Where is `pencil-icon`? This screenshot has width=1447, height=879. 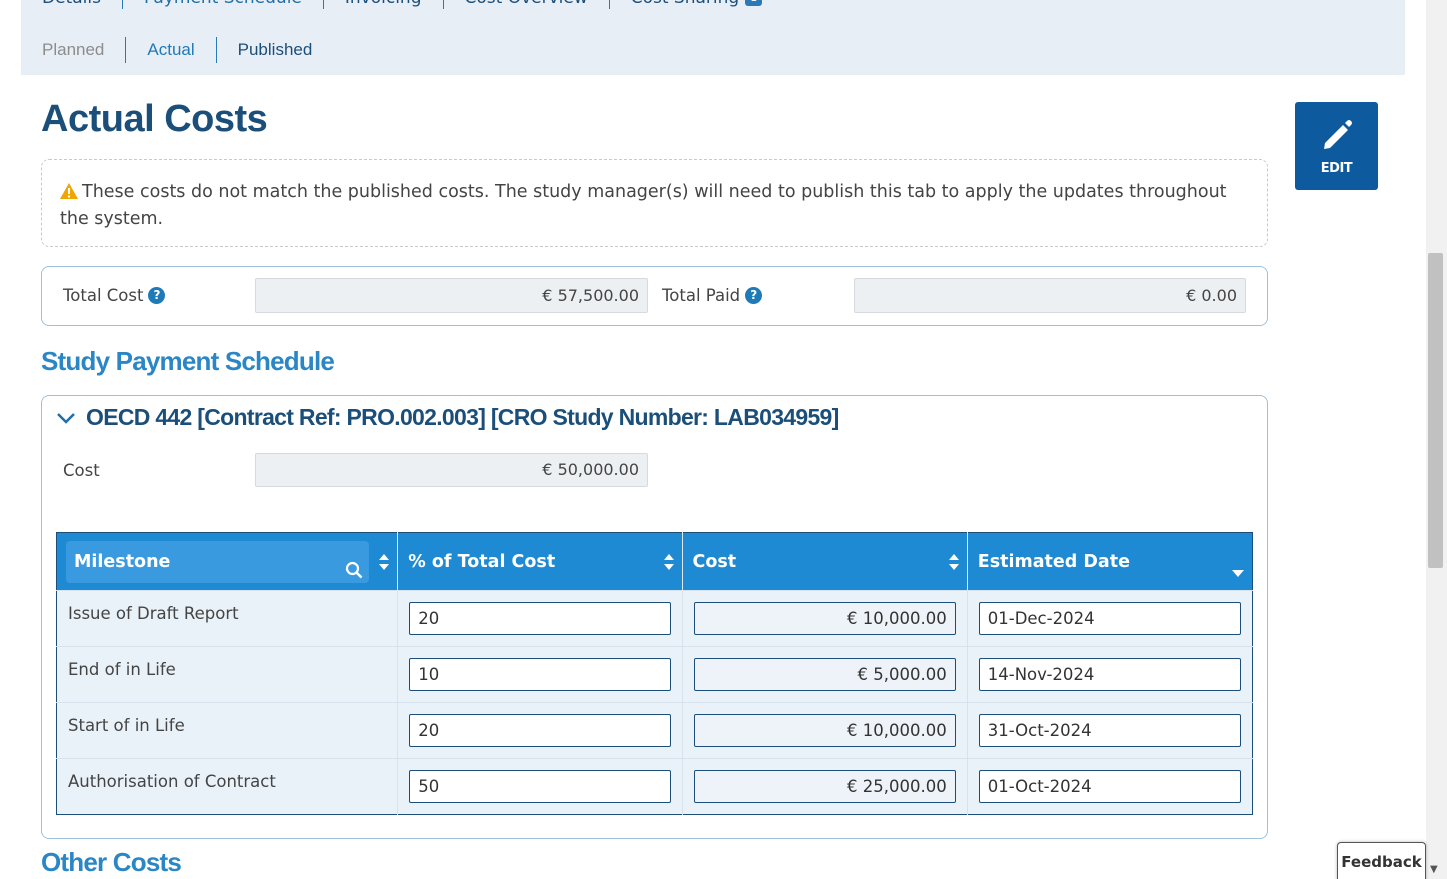 pencil-icon is located at coordinates (1337, 137).